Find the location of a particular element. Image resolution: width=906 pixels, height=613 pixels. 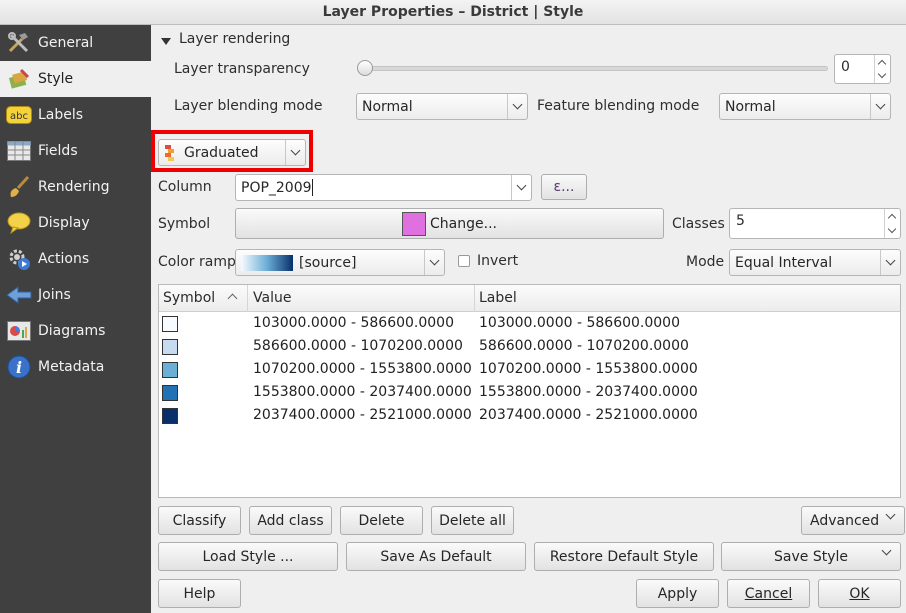

collapse-triangle-icon is located at coordinates (166, 41).